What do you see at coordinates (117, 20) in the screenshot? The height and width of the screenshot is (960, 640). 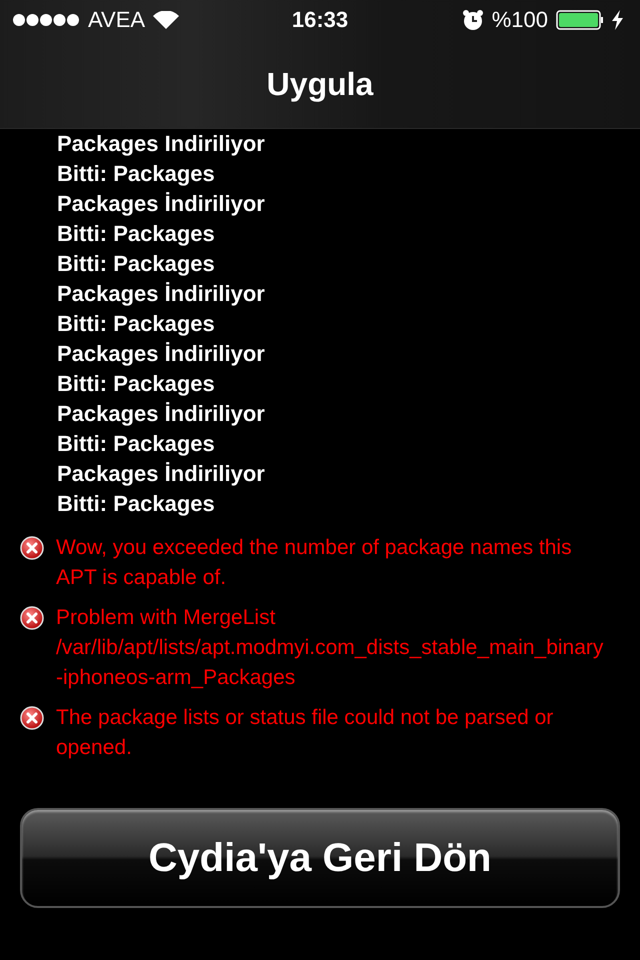 I see `carrier-name: AVEA` at bounding box center [117, 20].